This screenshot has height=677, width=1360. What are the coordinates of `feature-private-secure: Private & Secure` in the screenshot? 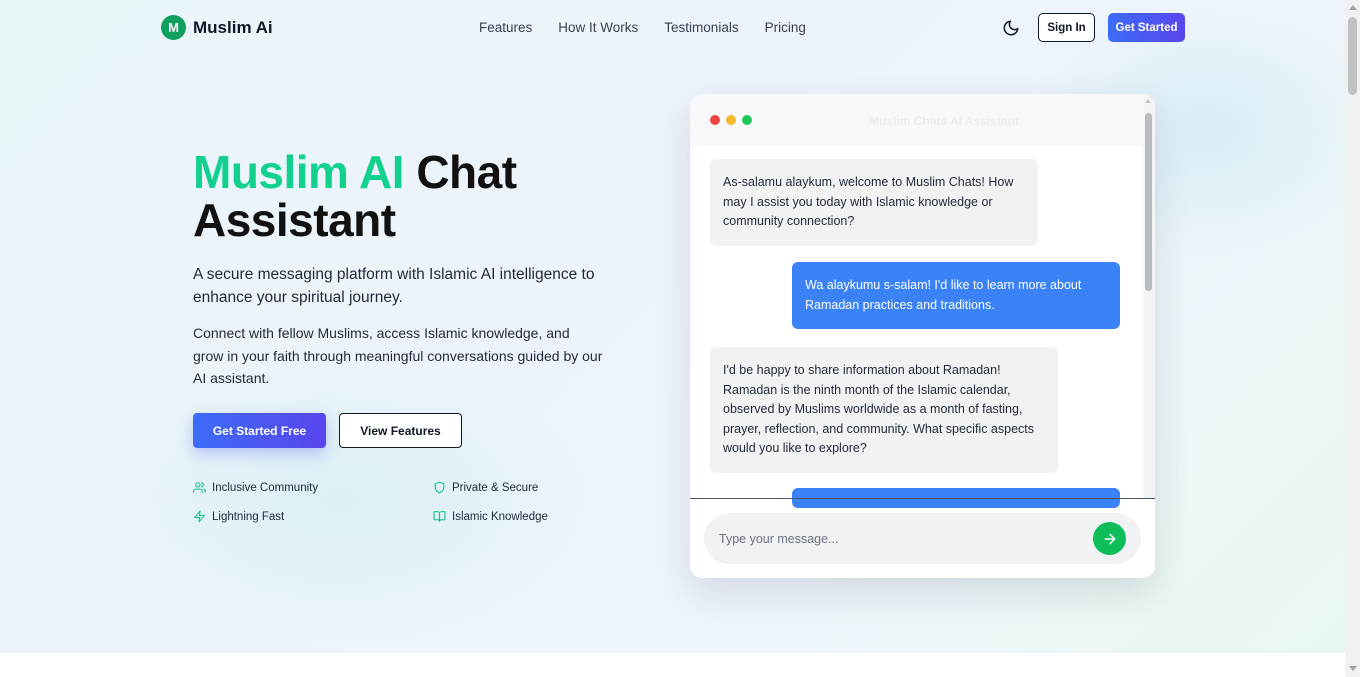 It's located at (485, 487).